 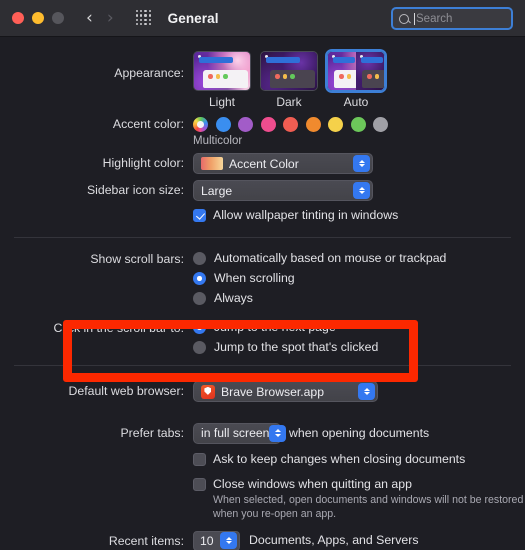 What do you see at coordinates (152, 432) in the screenshot?
I see `prefer-tabs-label: Prefer tabs:` at bounding box center [152, 432].